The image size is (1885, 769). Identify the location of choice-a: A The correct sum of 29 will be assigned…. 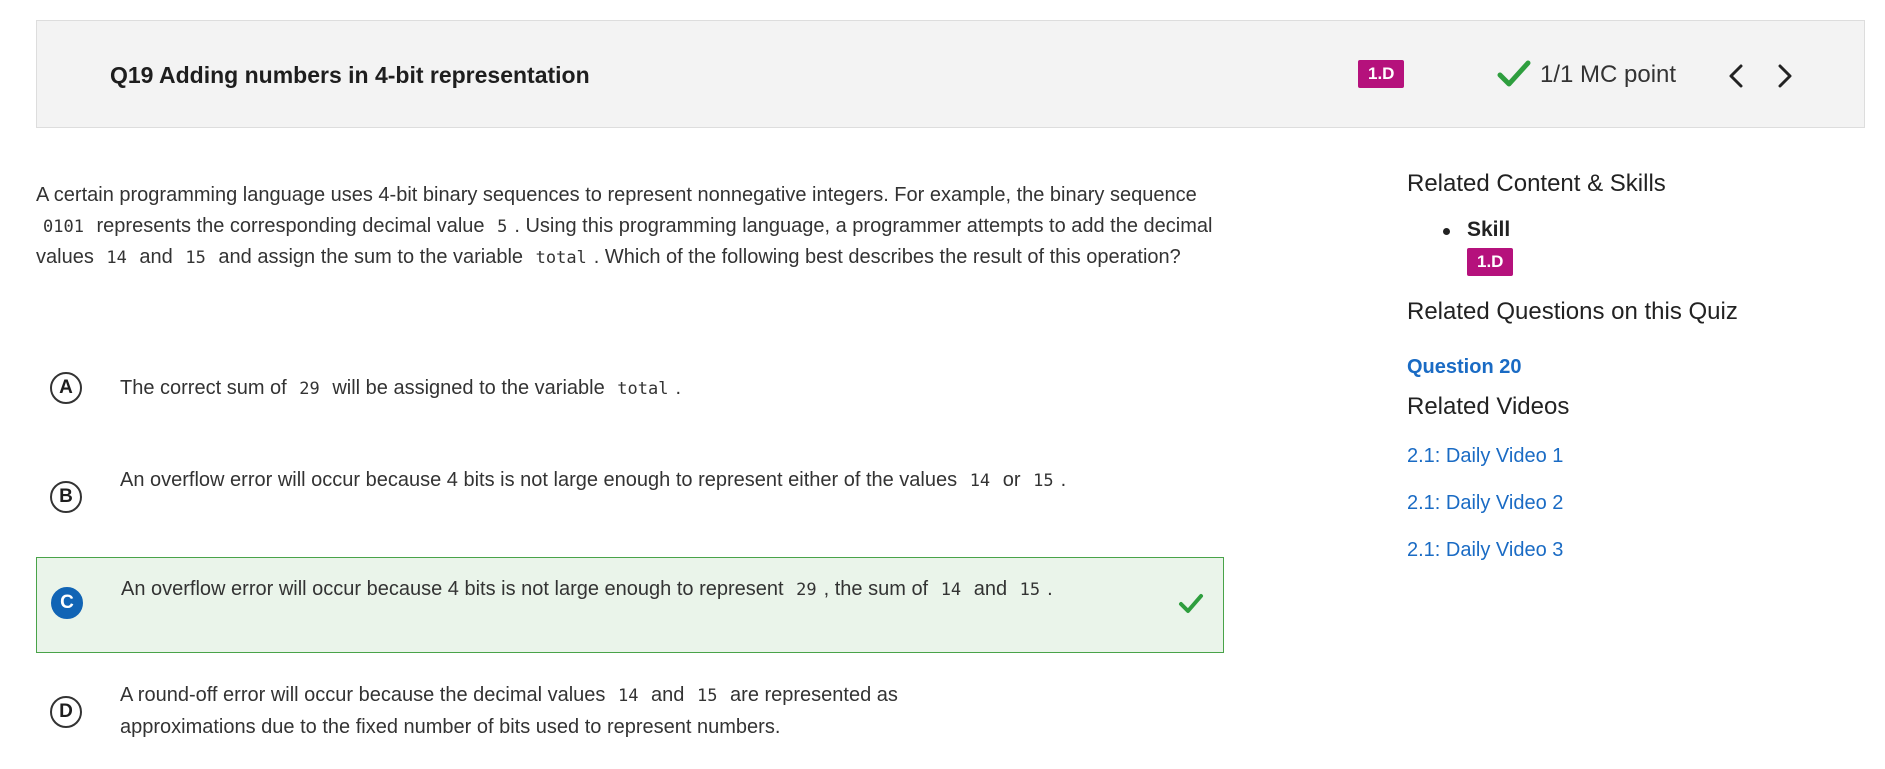
(630, 392).